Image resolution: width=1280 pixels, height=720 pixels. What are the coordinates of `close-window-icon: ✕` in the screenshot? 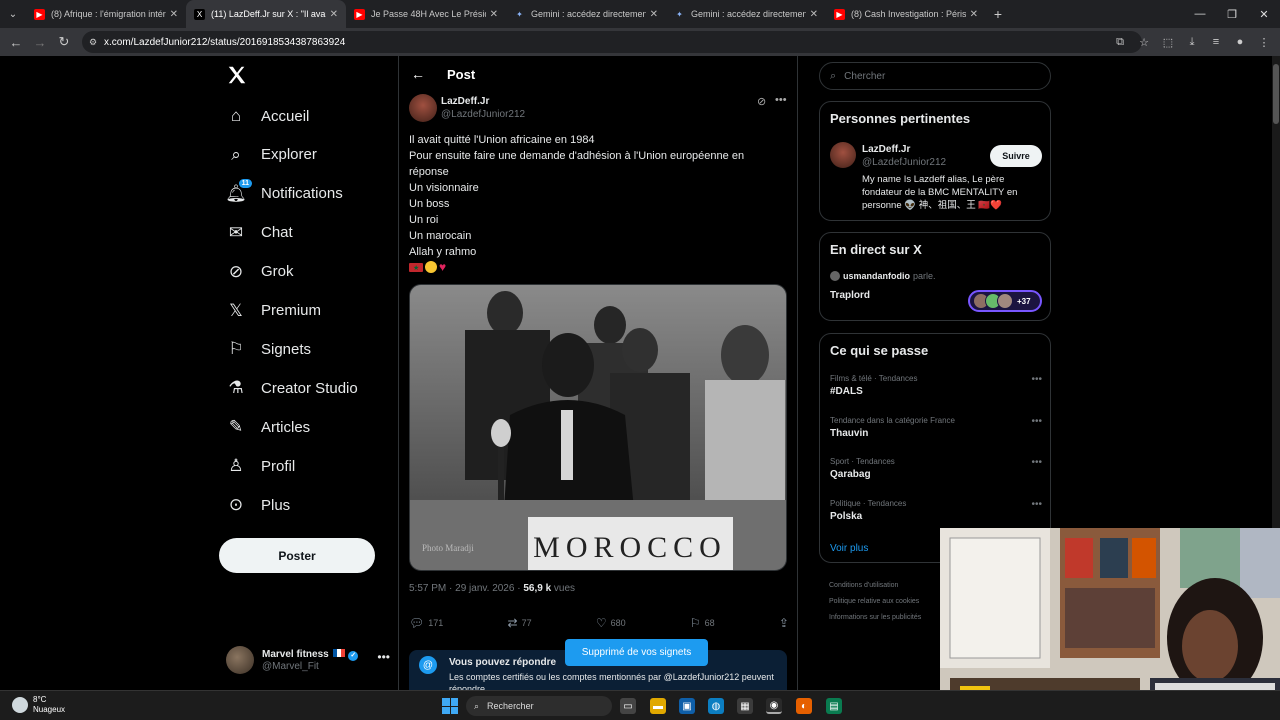 It's located at (1264, 14).